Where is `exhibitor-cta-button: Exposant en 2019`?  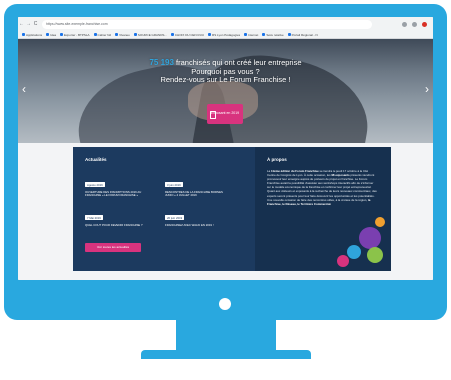
exhibitor-cta-button: Exposant en 2019 is located at coordinates (225, 114).